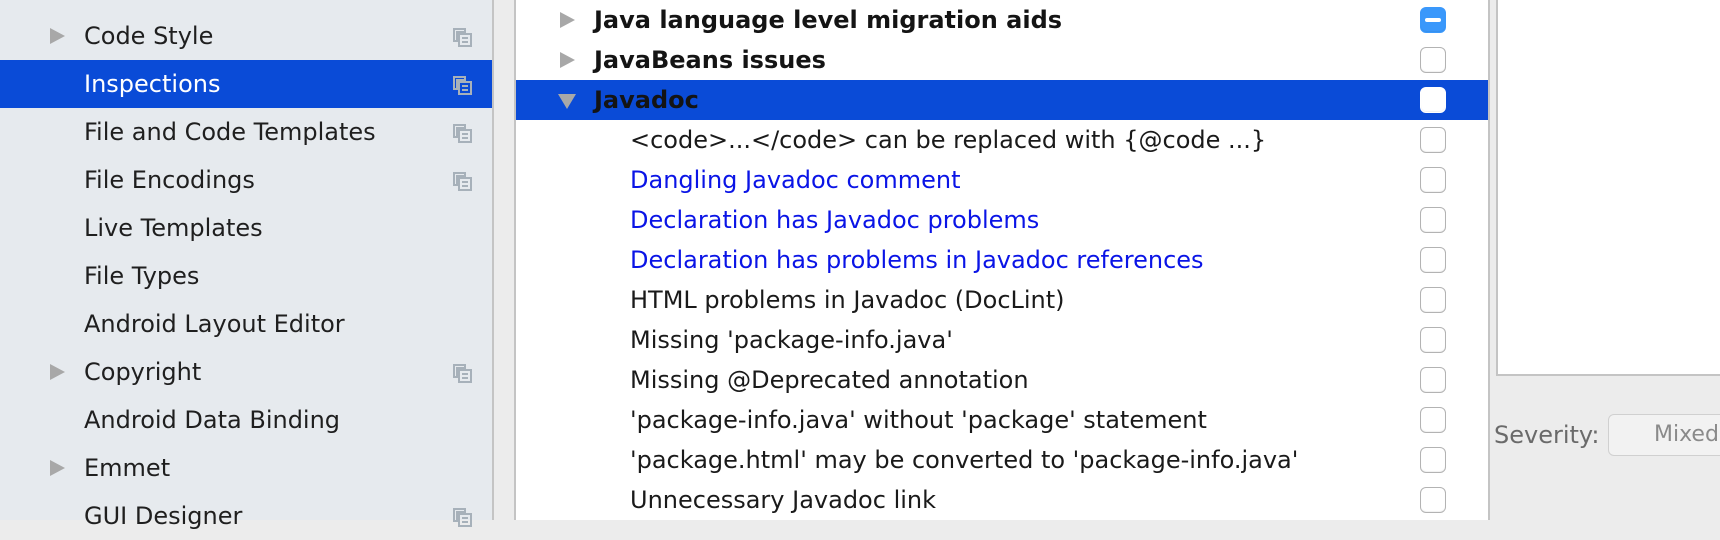 Image resolution: width=1720 pixels, height=540 pixels. What do you see at coordinates (246, 276) in the screenshot?
I see `sidebar-item: File Types` at bounding box center [246, 276].